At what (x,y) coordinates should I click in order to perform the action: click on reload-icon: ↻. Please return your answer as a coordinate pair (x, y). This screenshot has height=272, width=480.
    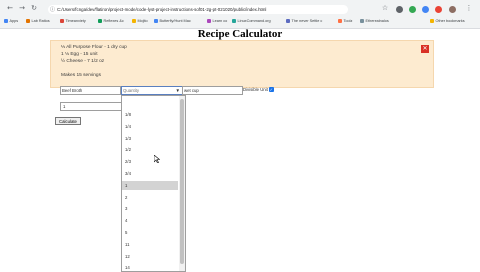
    Looking at the image, I should click on (34, 8).